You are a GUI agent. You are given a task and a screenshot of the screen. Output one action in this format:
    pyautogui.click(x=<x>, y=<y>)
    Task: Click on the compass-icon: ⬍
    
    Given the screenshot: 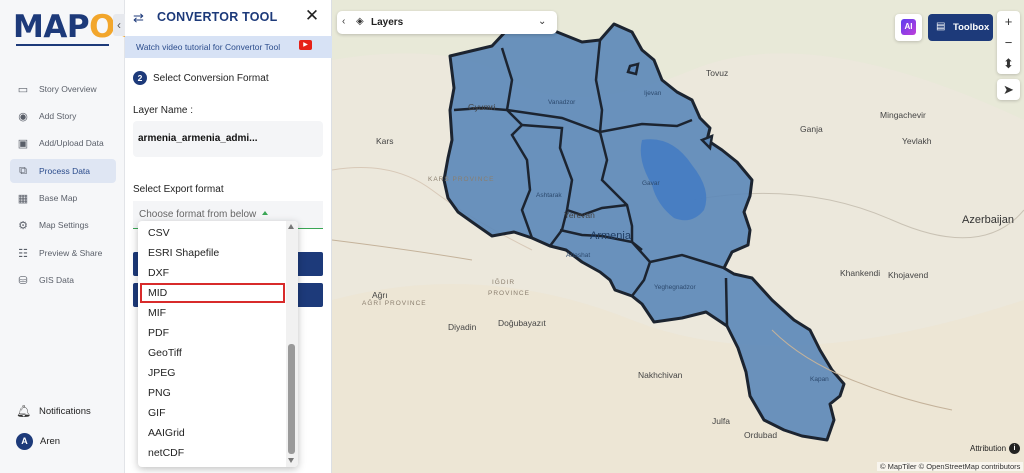 What is the action you would take?
    pyautogui.click(x=1008, y=63)
    